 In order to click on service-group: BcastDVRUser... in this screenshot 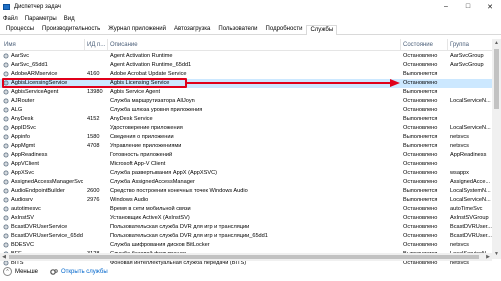, I will do `click(471, 227)`.